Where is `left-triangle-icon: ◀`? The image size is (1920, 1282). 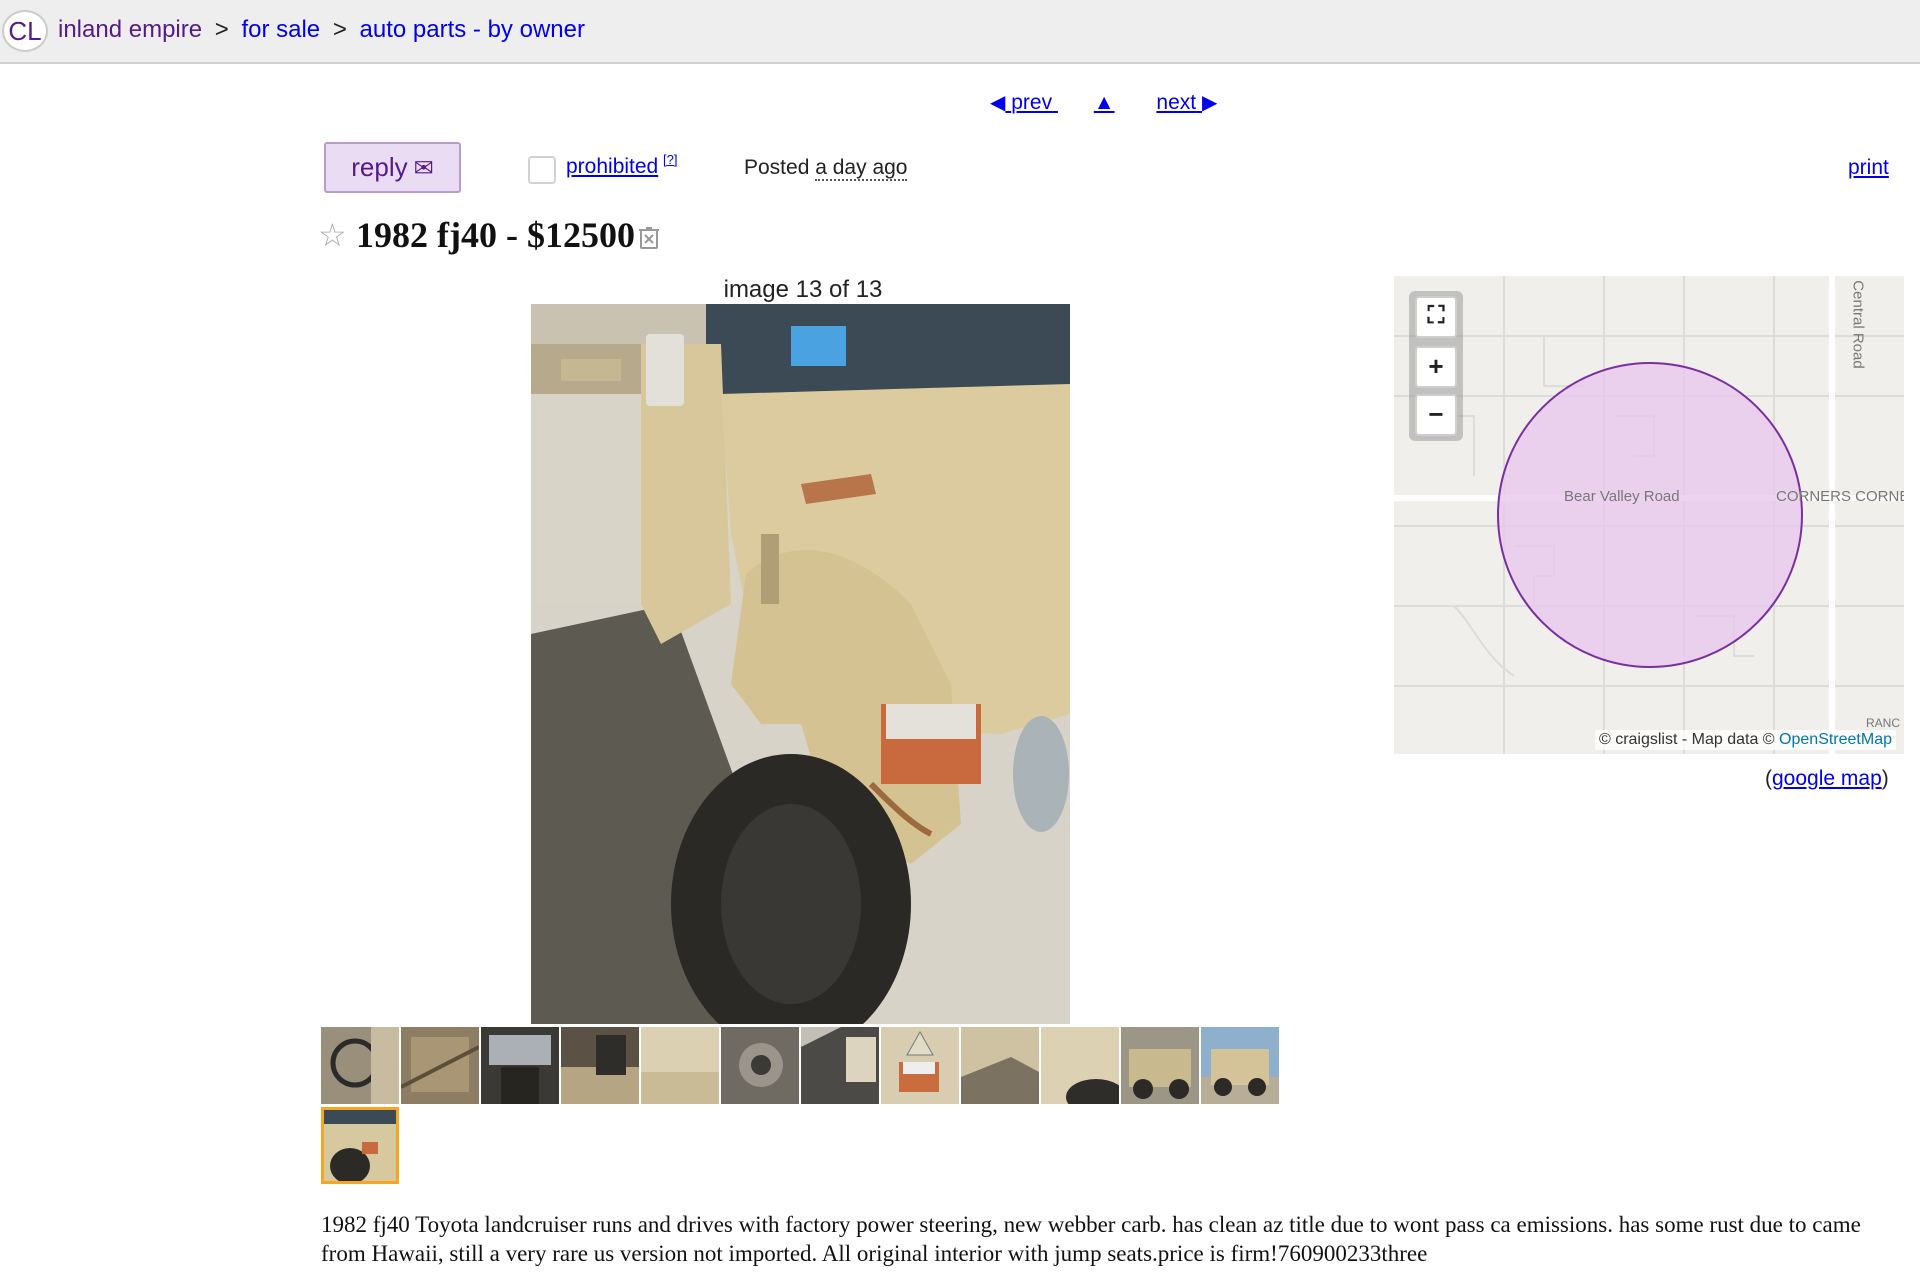 left-triangle-icon: ◀ is located at coordinates (998, 103).